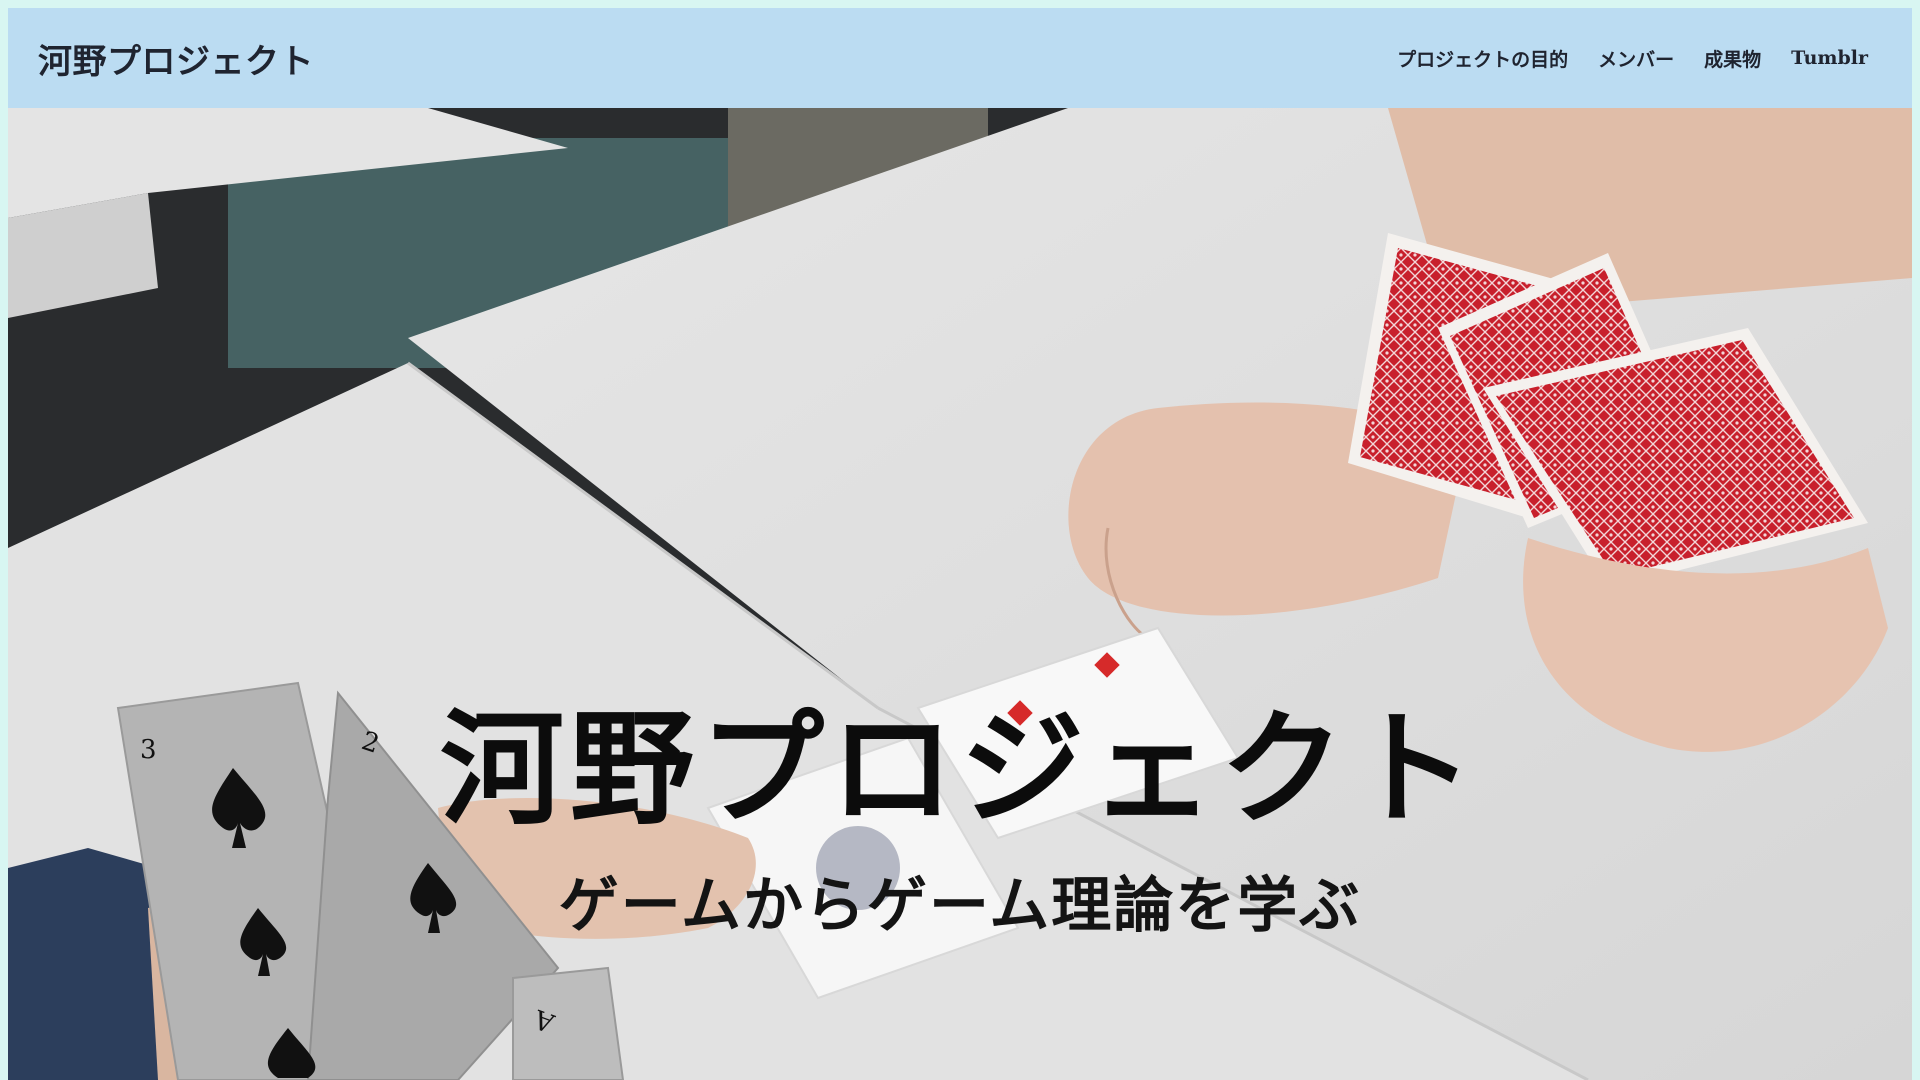 This screenshot has height=1080, width=1920. What do you see at coordinates (1482, 58) in the screenshot?
I see `nav-link-purpose: プロジェクトの目的` at bounding box center [1482, 58].